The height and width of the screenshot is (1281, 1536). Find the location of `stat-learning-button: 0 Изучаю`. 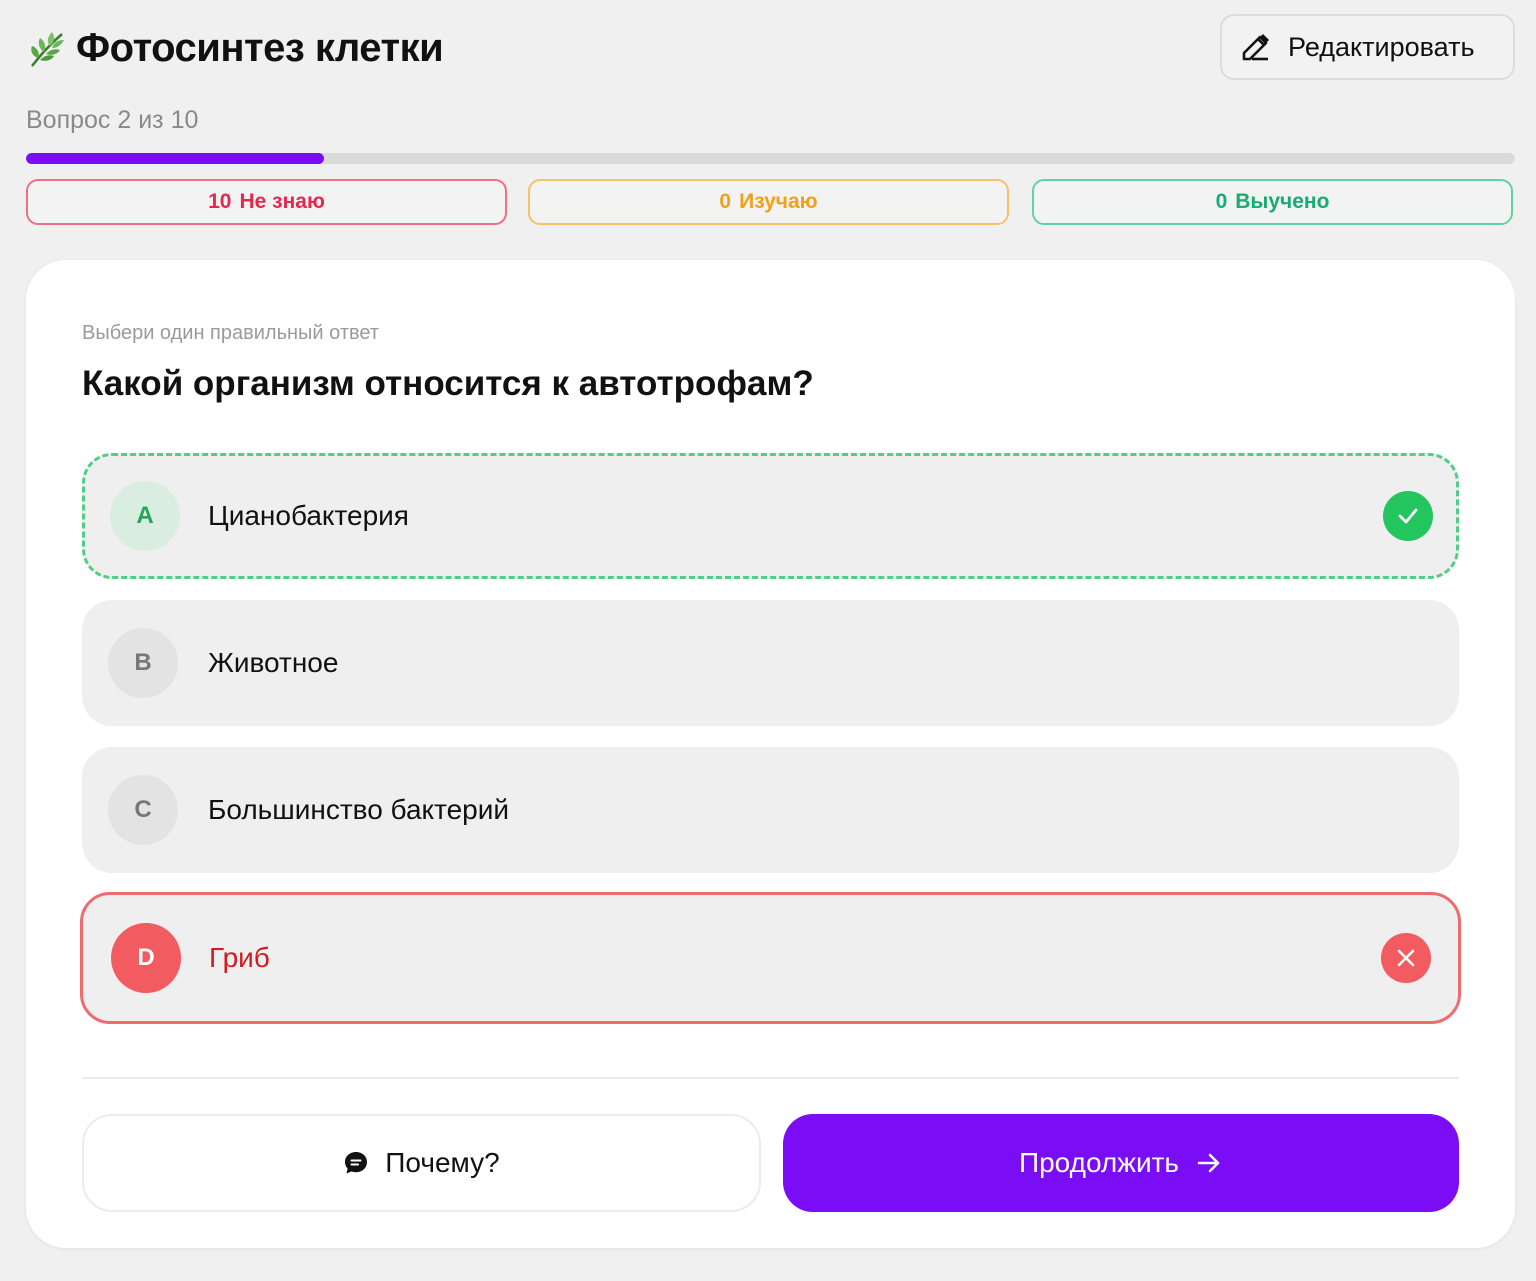

stat-learning-button: 0 Изучаю is located at coordinates (768, 202).